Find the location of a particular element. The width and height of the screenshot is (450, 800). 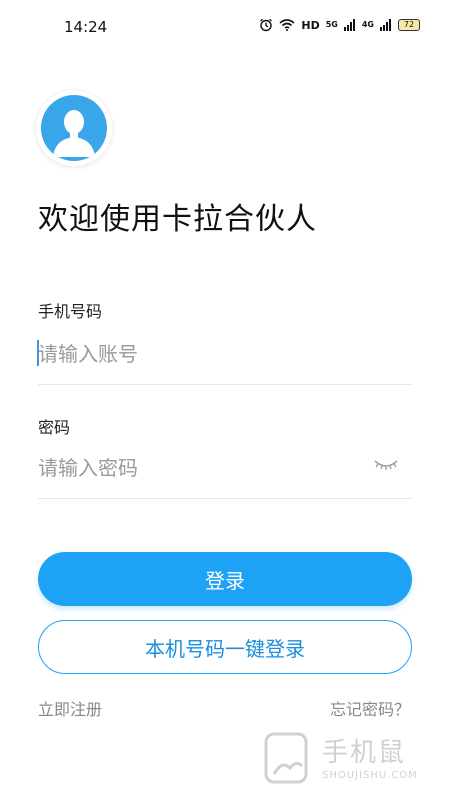

one-key-login-label: 本机号码一键登录 is located at coordinates (225, 648).